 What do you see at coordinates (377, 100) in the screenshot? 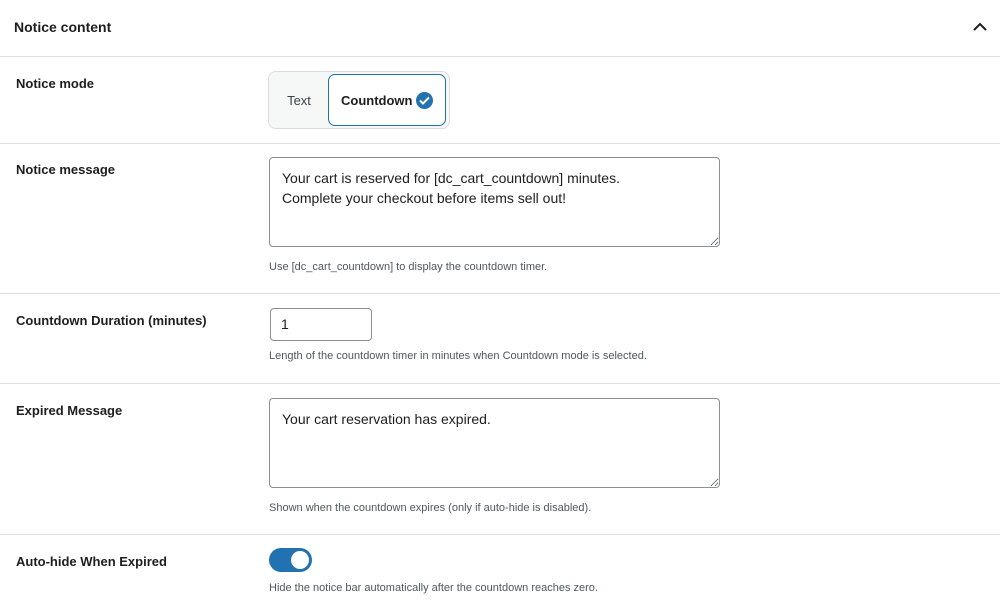
I see `notice-mode-option-countdown-label: Countdown` at bounding box center [377, 100].